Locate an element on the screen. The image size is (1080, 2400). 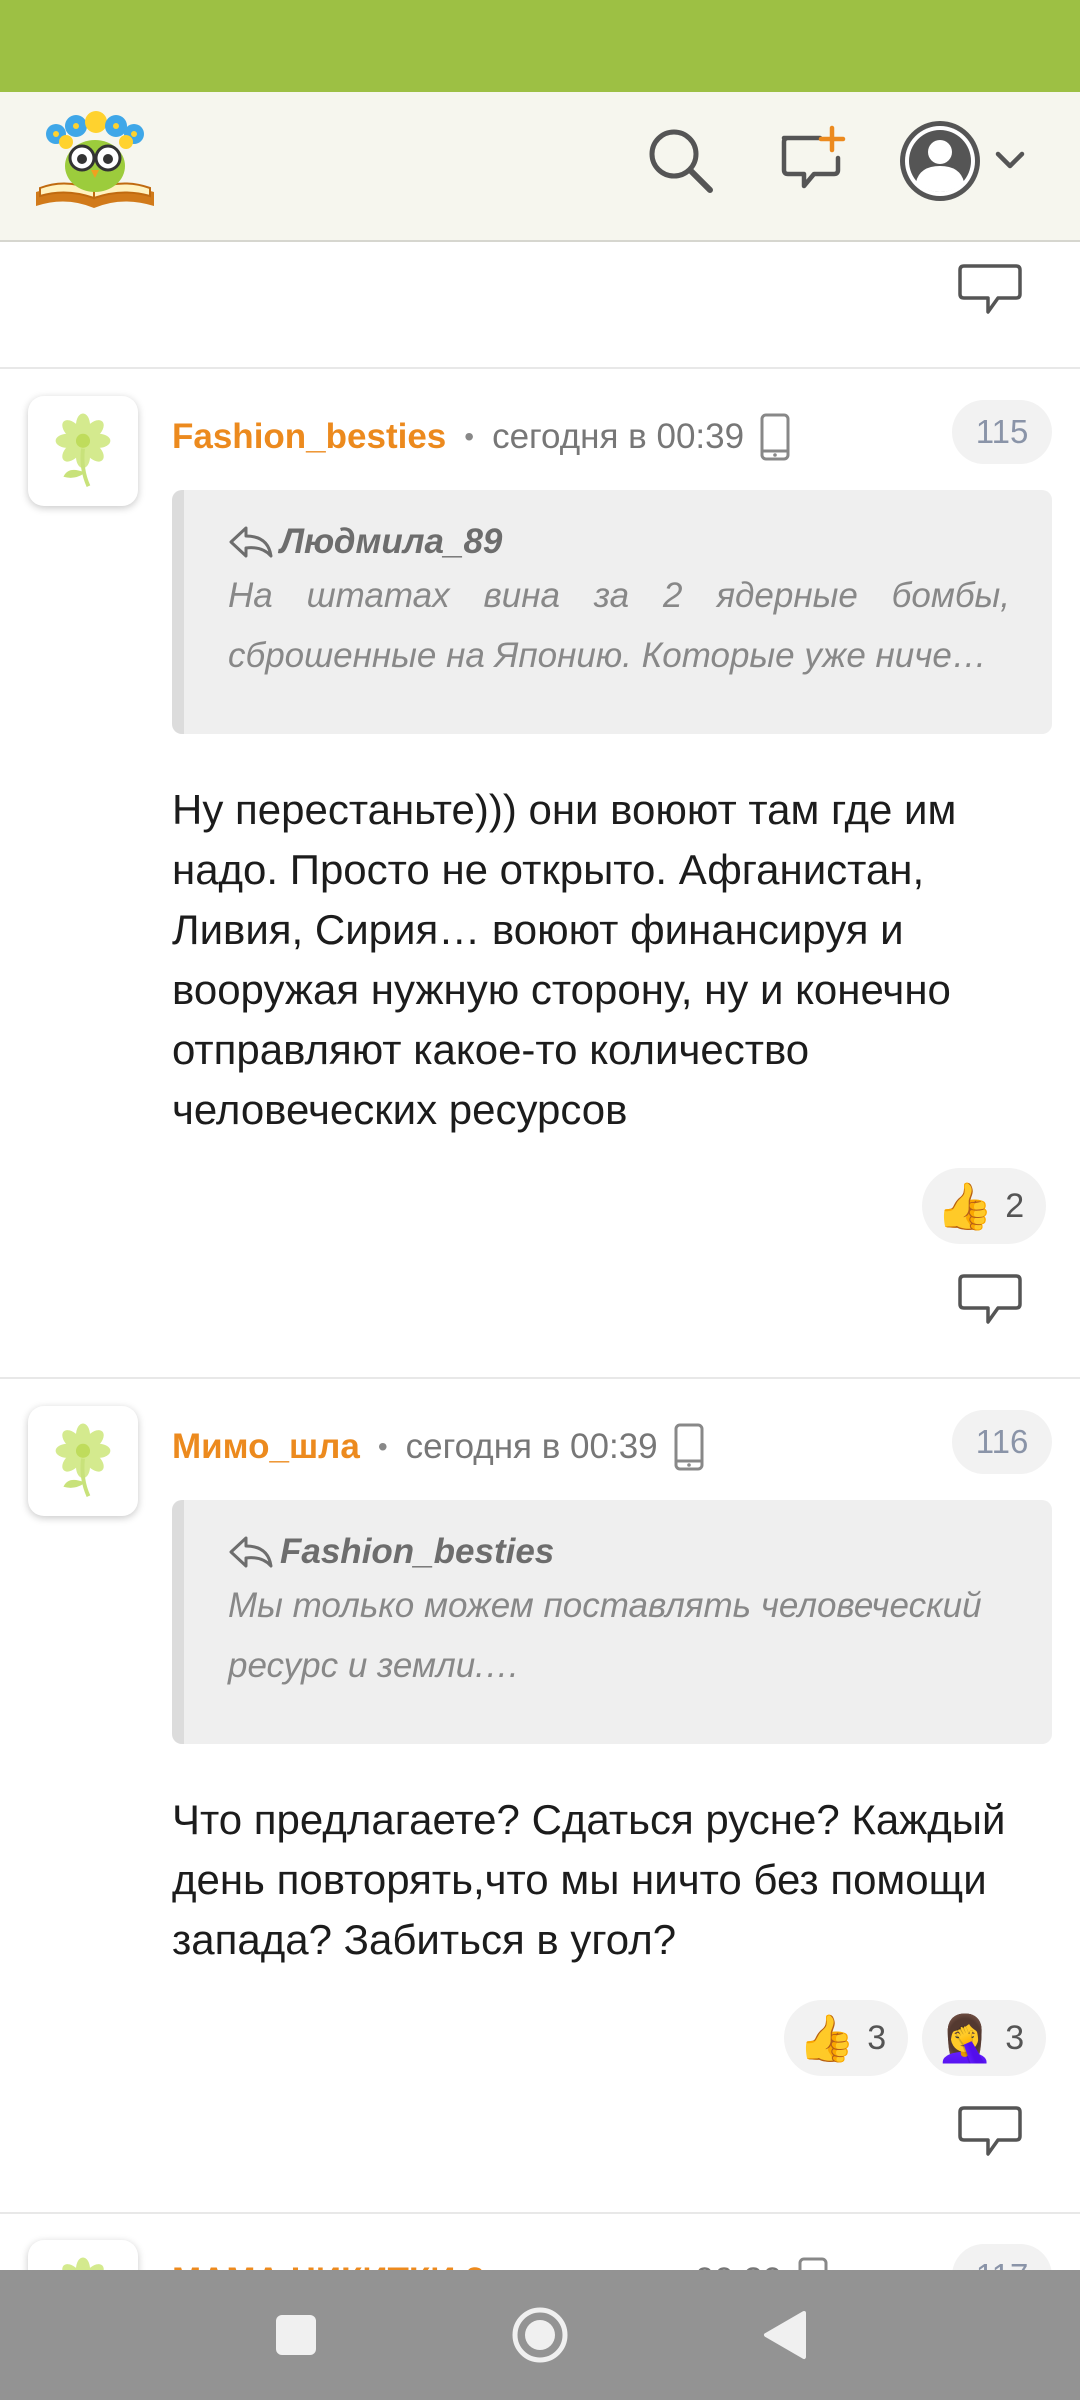
new-post-button is located at coordinates (812, 160).